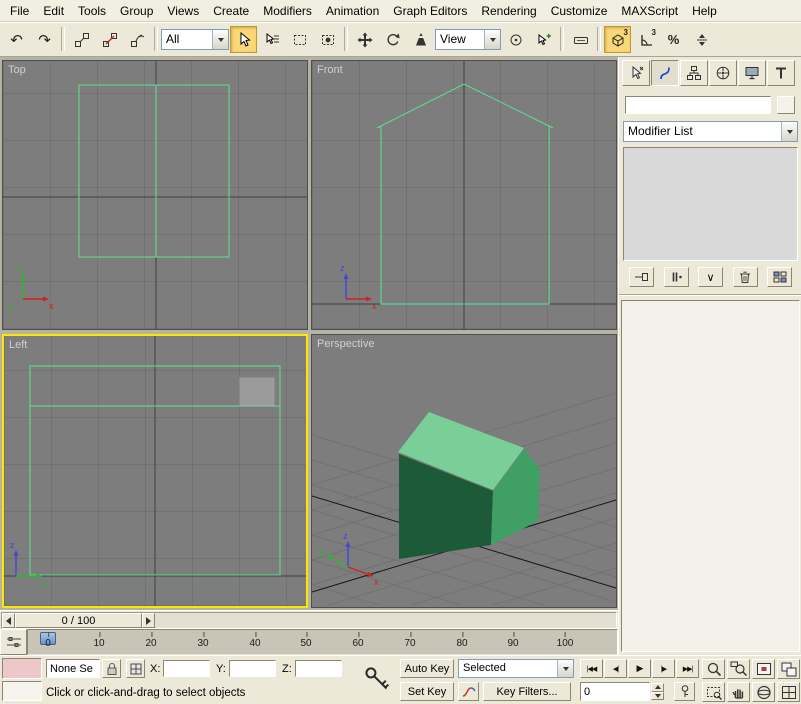 The image size is (801, 704). Describe the element at coordinates (22, 668) in the screenshot. I see `maxscript-mini-listener-pink` at that location.